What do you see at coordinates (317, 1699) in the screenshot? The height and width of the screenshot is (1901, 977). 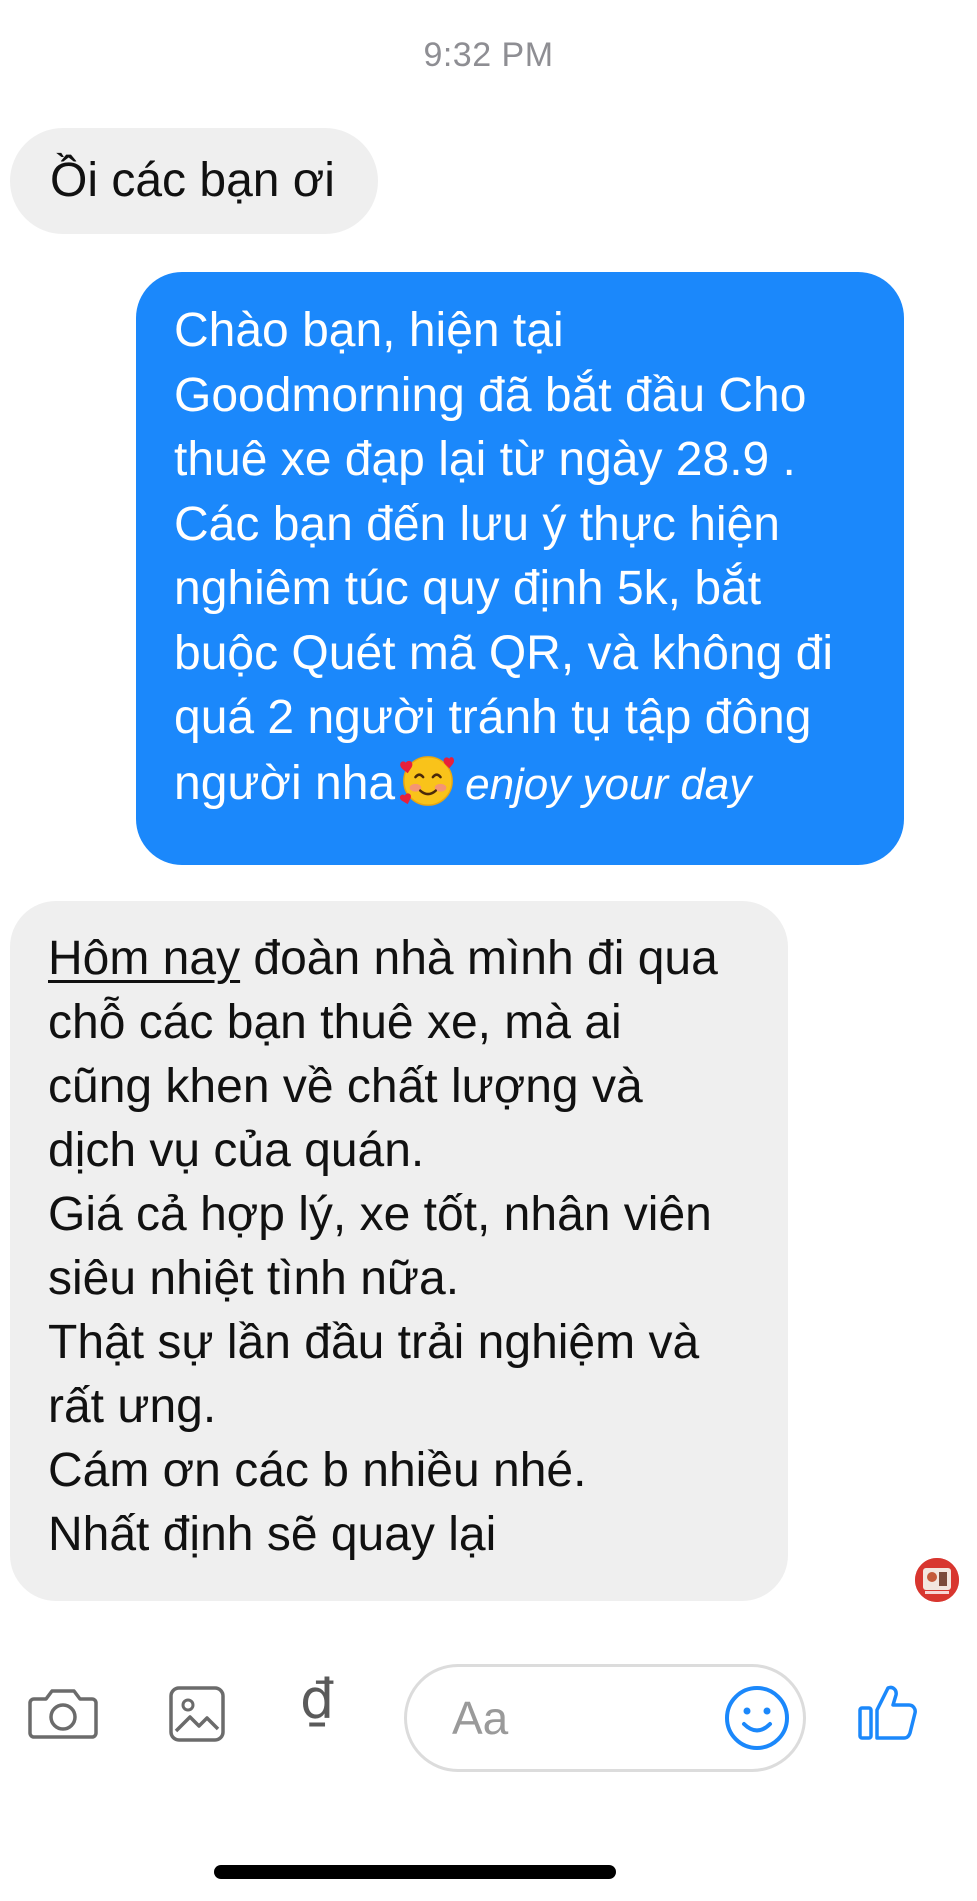 I see `dong-icon: ₫` at bounding box center [317, 1699].